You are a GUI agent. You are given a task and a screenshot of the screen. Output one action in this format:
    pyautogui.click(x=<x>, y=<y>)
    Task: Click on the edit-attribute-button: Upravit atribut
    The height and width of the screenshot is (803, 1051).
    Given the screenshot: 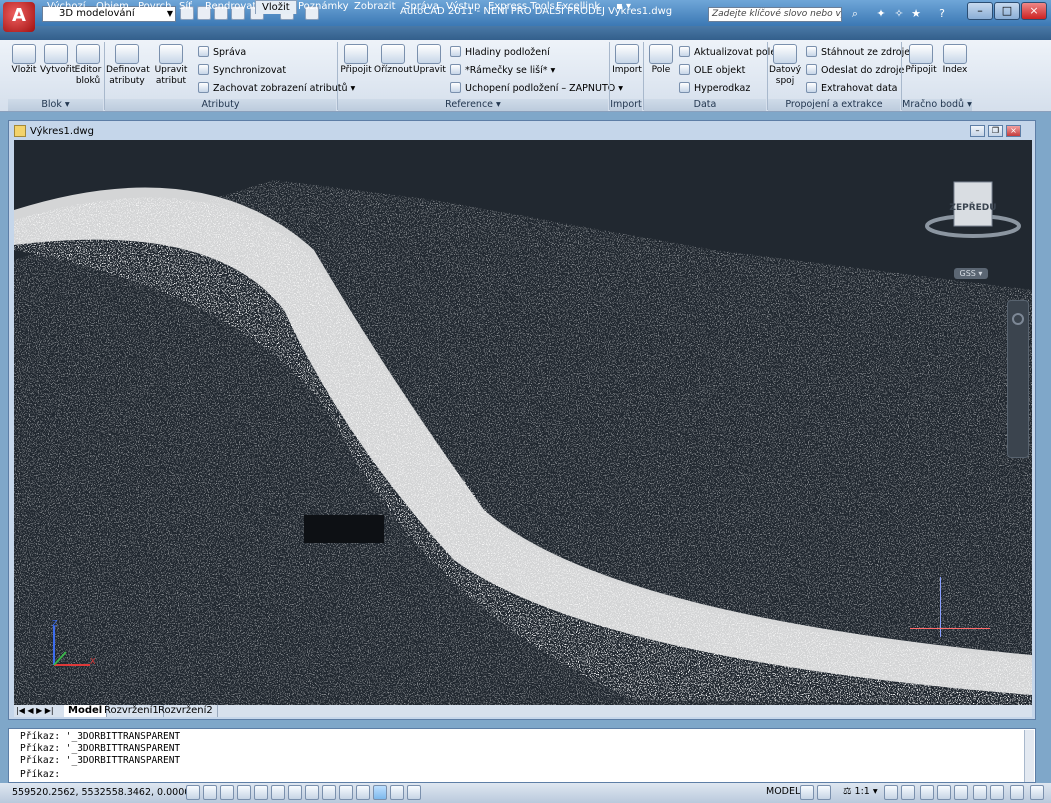 What is the action you would take?
    pyautogui.click(x=171, y=65)
    